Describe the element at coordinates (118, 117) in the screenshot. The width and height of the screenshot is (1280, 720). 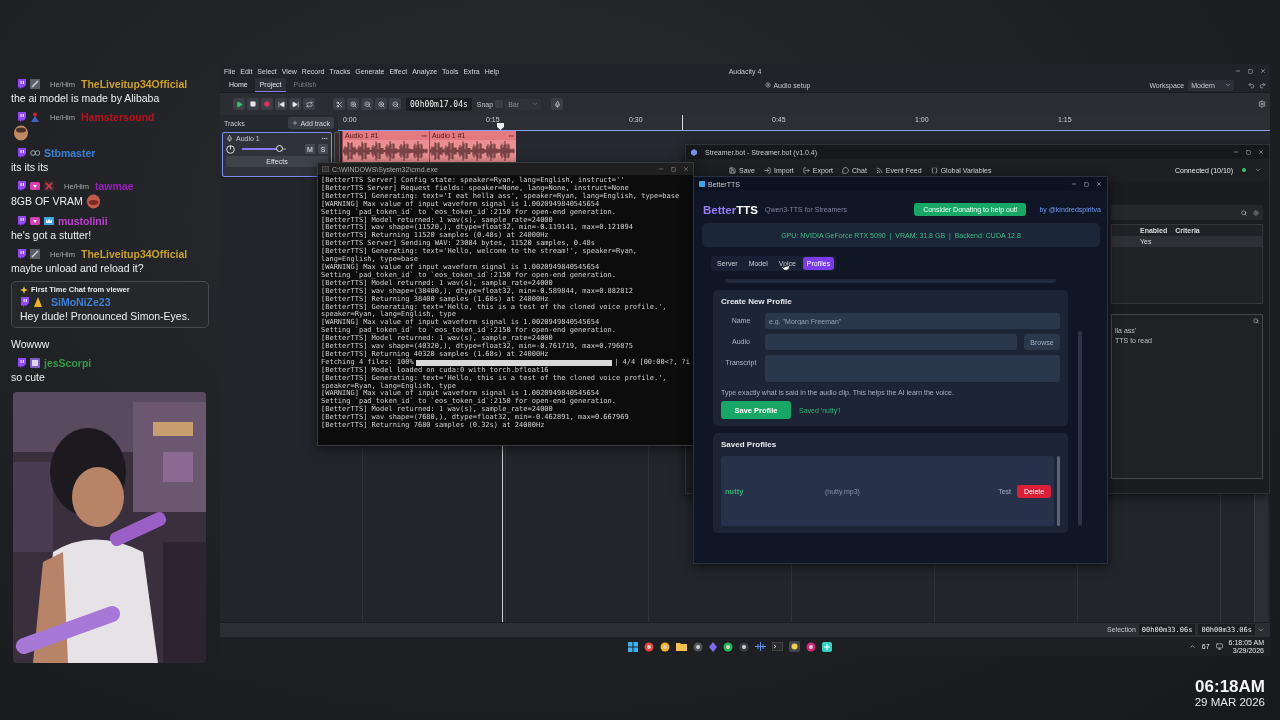
I see `username: Hamstersound` at that location.